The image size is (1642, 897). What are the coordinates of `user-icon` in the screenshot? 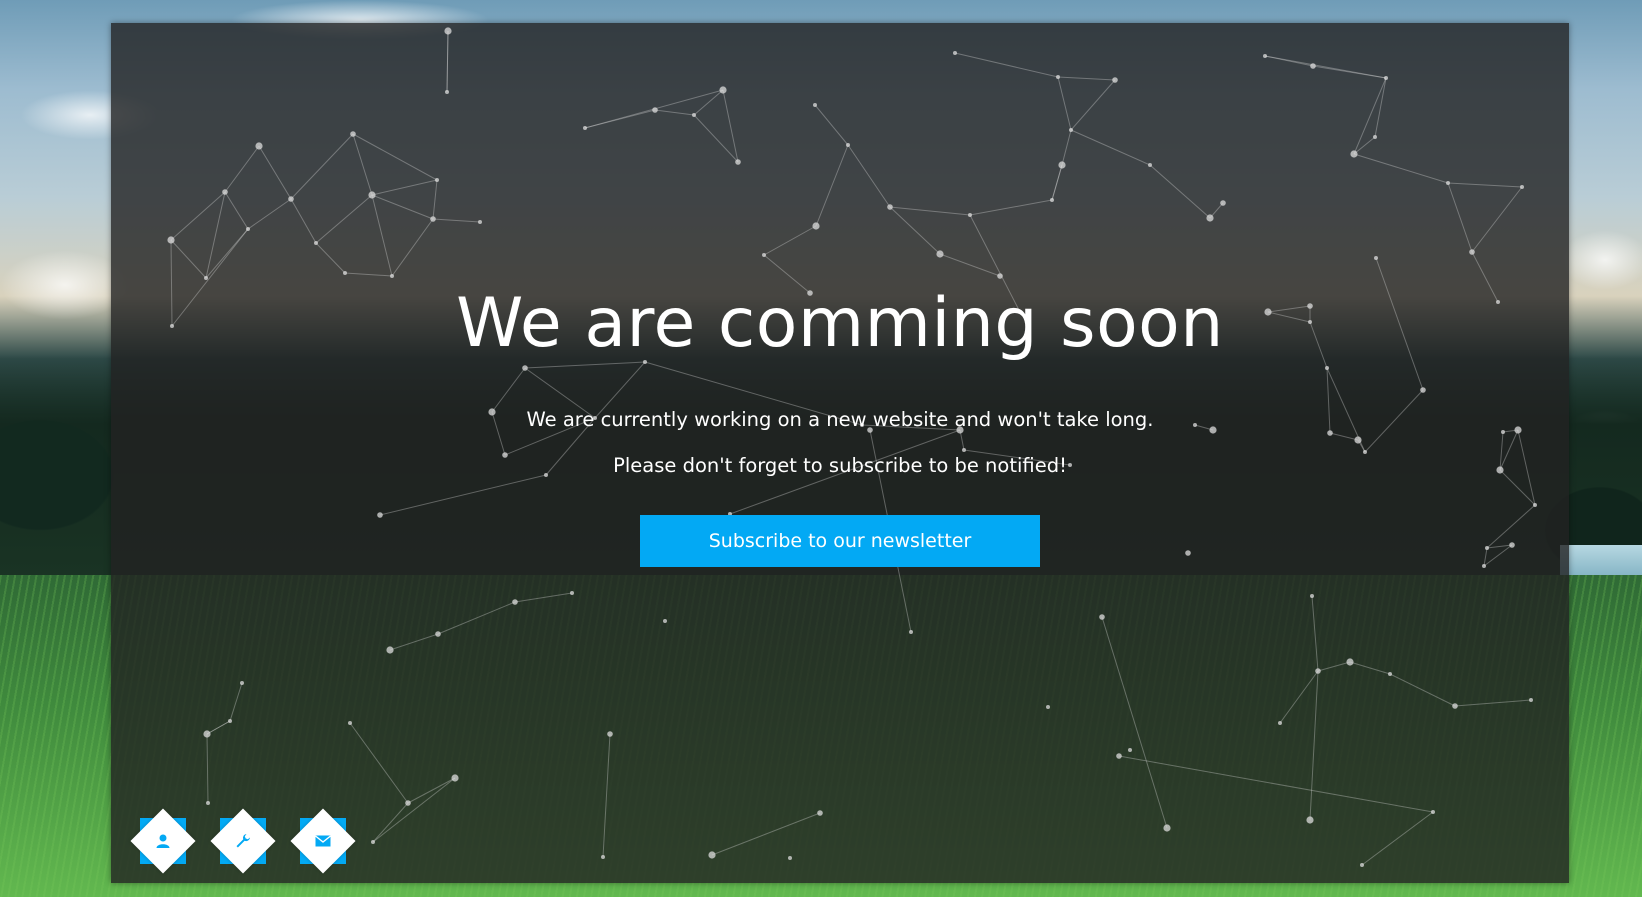 It's located at (163, 841).